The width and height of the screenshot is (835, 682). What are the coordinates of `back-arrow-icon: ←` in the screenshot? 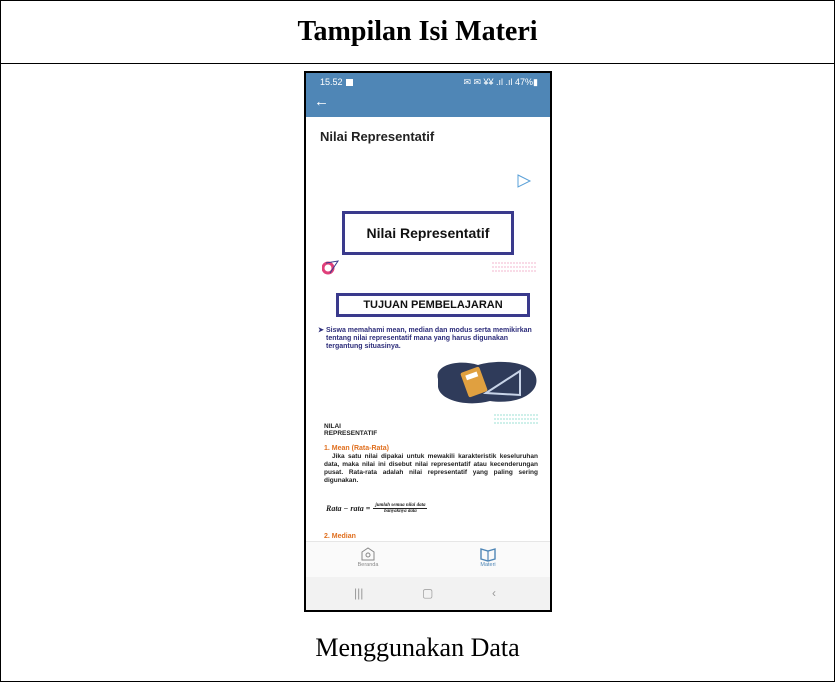 It's located at (321, 101).